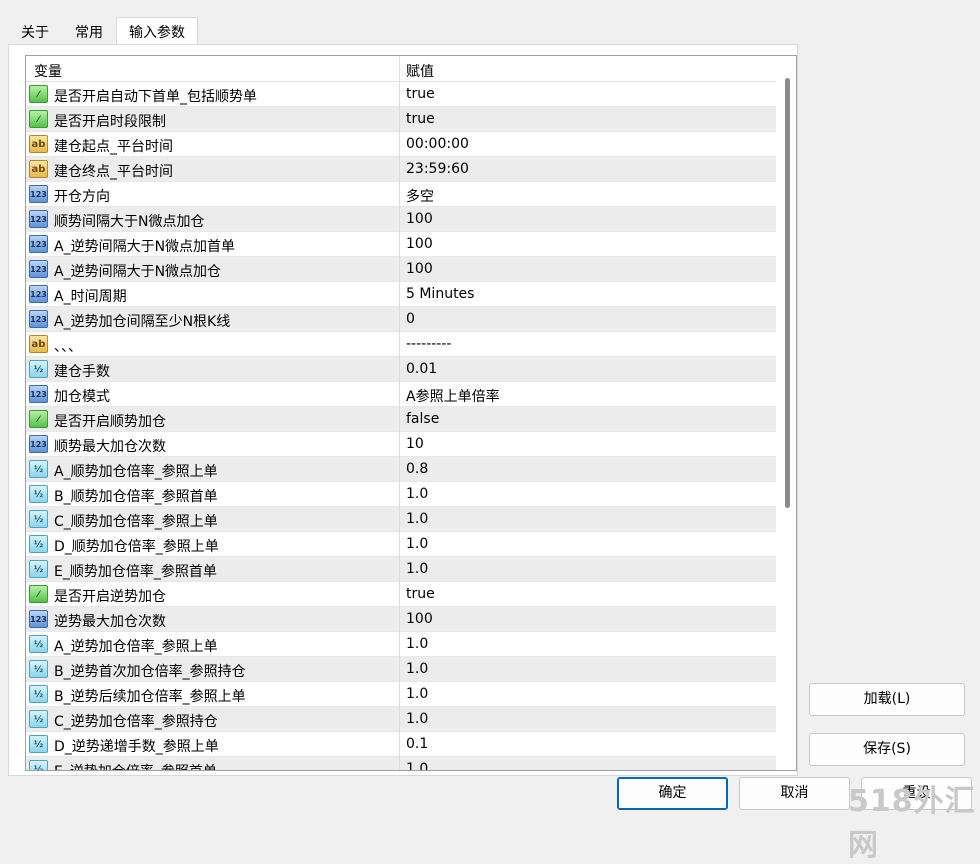 This screenshot has width=980, height=864. Describe the element at coordinates (113, 147) in the screenshot. I see `param-name: 建仓起点_平台时间` at that location.